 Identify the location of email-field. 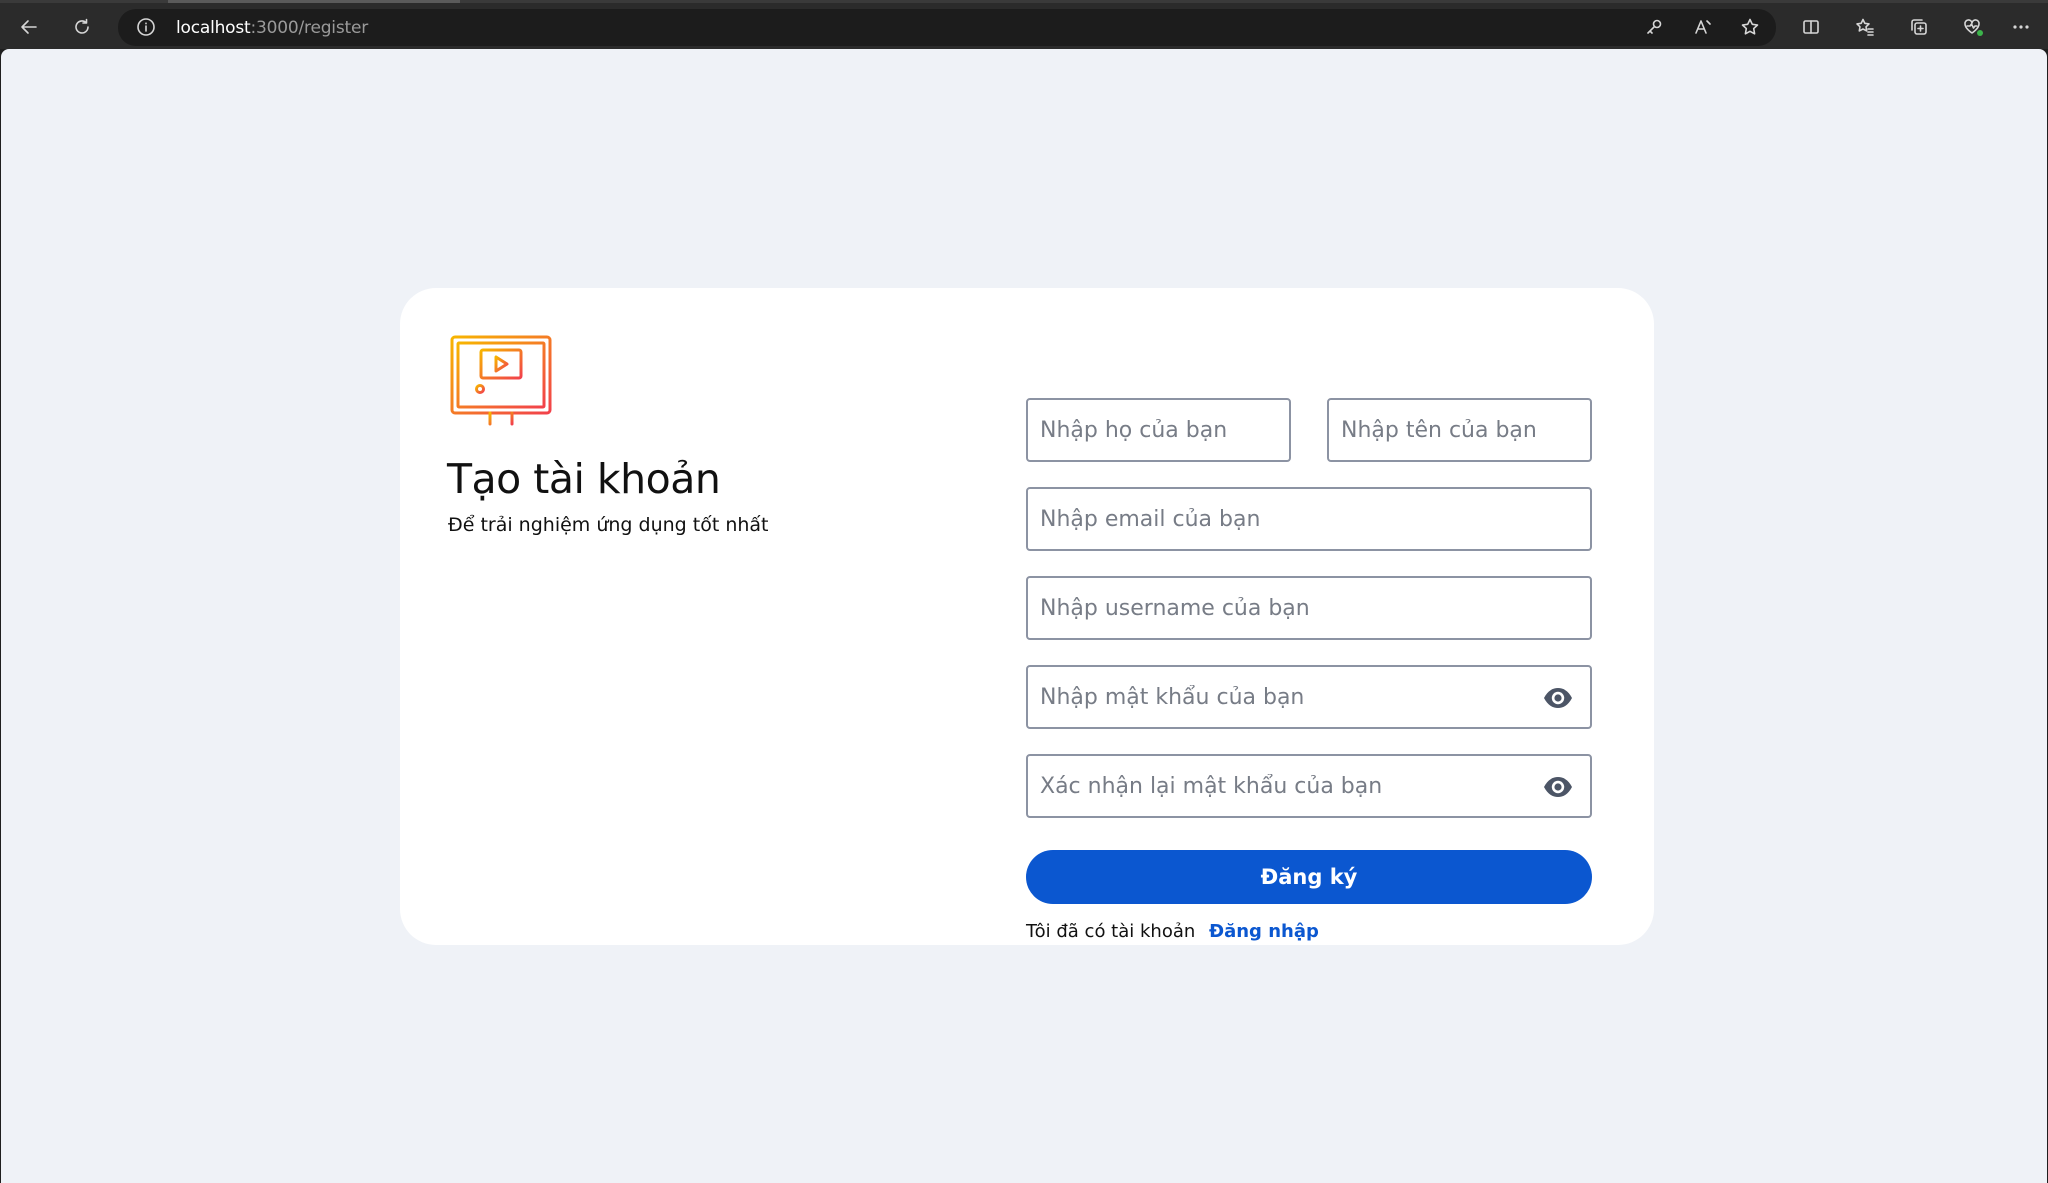
(1309, 519).